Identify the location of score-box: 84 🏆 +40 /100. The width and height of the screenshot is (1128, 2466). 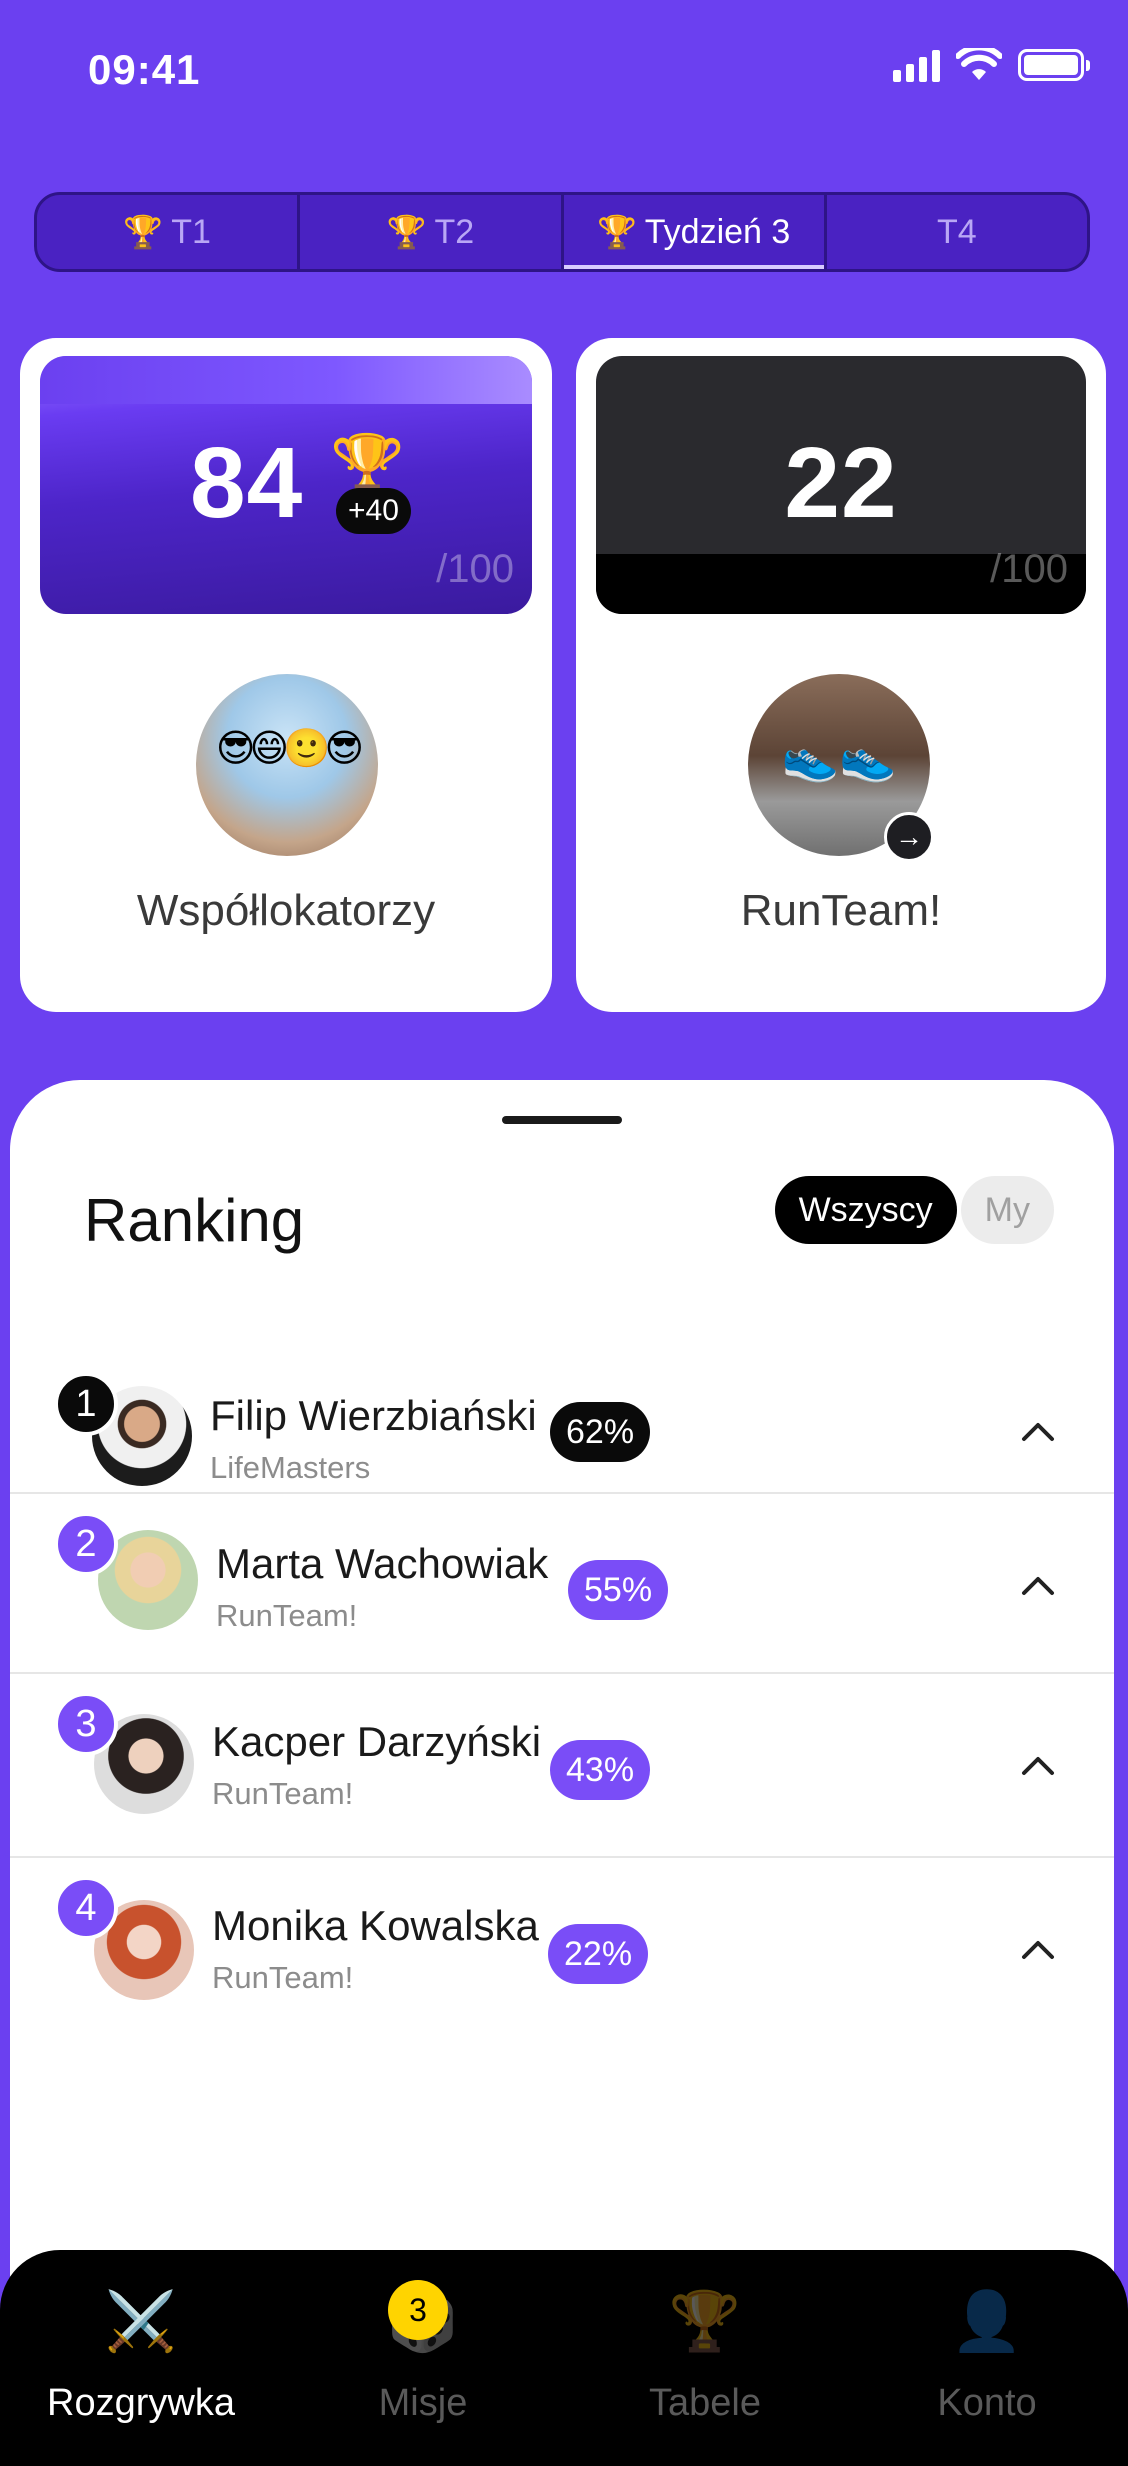
(286, 485).